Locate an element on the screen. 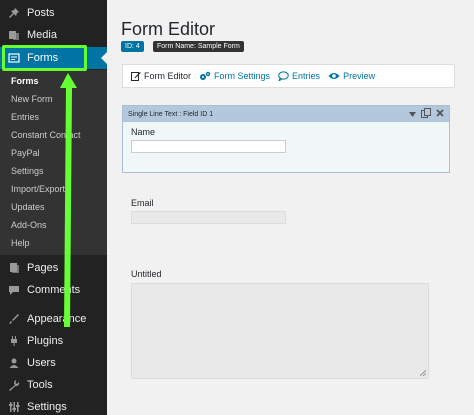 This screenshot has width=474, height=415. menu-item-label: Posts is located at coordinates (41, 13).